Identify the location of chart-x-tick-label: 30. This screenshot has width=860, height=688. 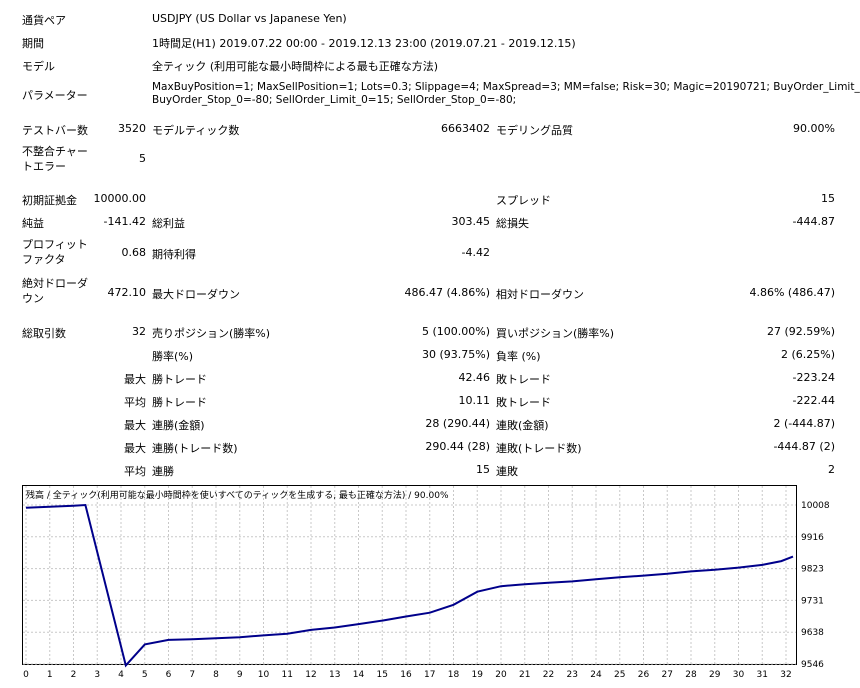
(739, 675).